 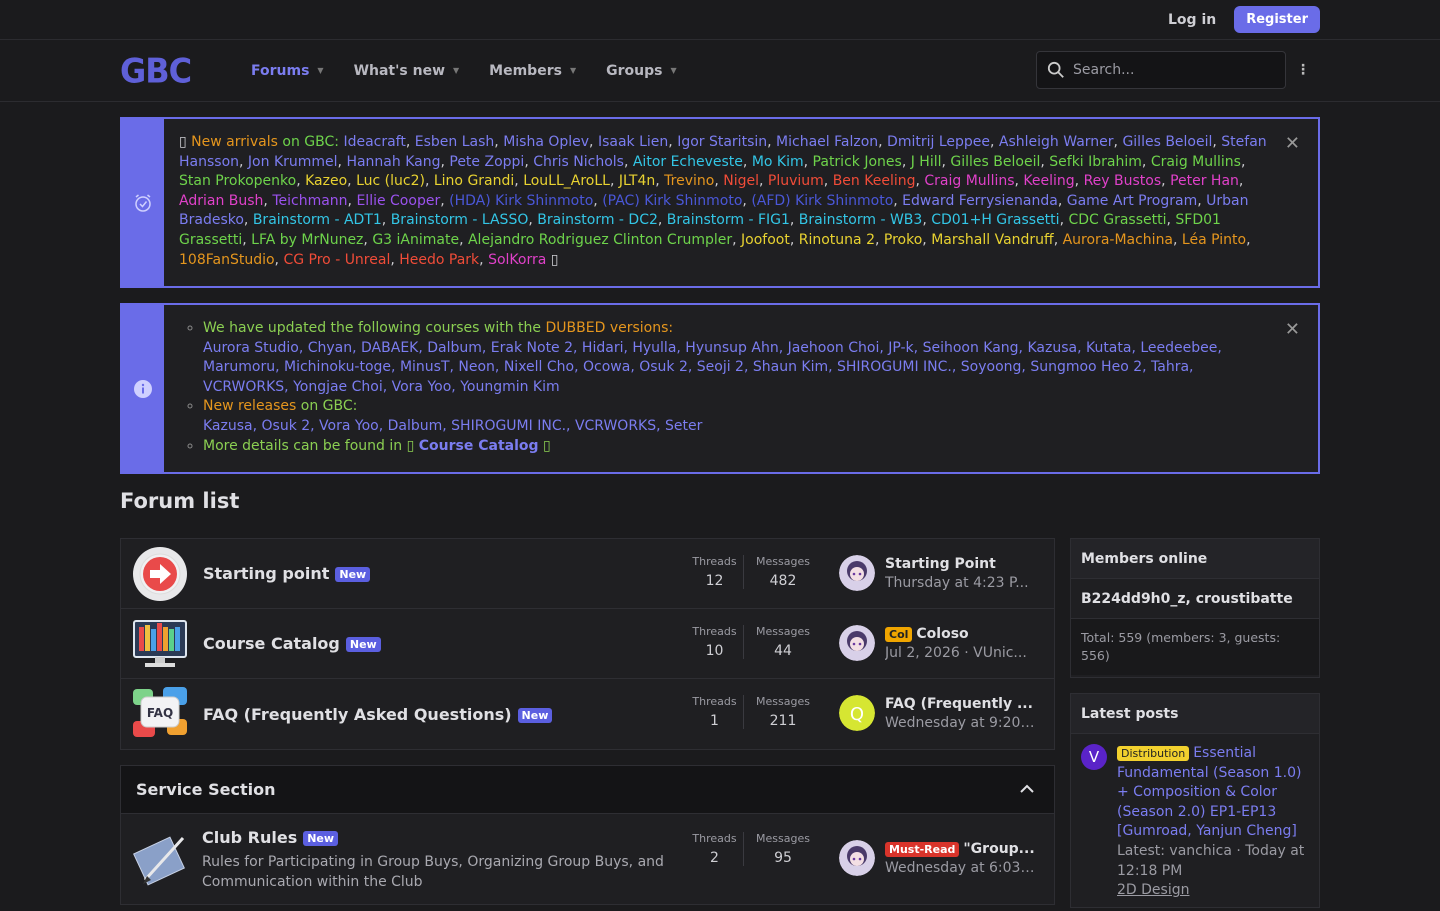 What do you see at coordinates (578, 162) in the screenshot?
I see `arrival-name-link: Chris Nichols` at bounding box center [578, 162].